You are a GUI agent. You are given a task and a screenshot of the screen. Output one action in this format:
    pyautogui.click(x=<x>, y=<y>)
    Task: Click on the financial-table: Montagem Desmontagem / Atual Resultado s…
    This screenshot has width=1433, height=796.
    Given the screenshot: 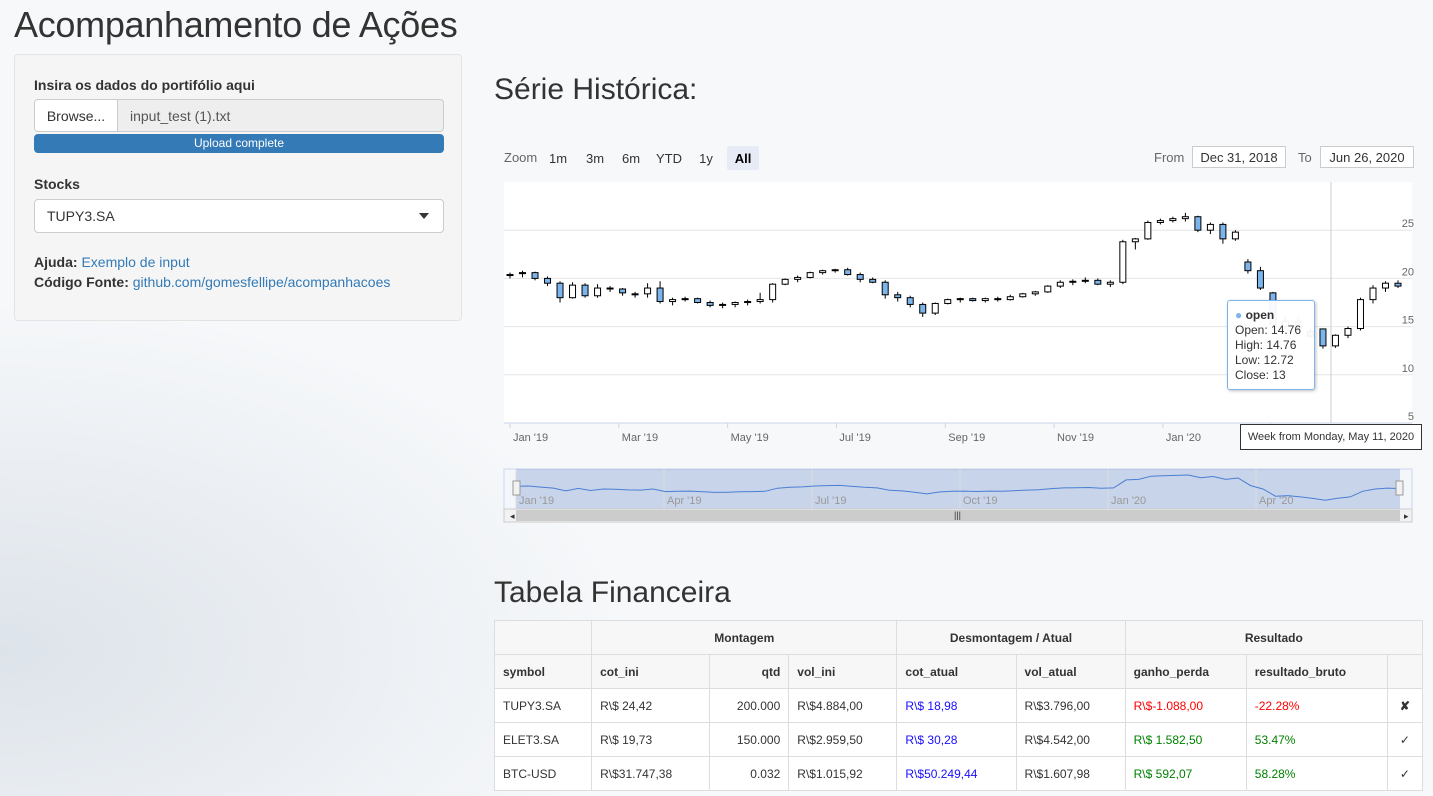 What is the action you would take?
    pyautogui.click(x=958, y=705)
    